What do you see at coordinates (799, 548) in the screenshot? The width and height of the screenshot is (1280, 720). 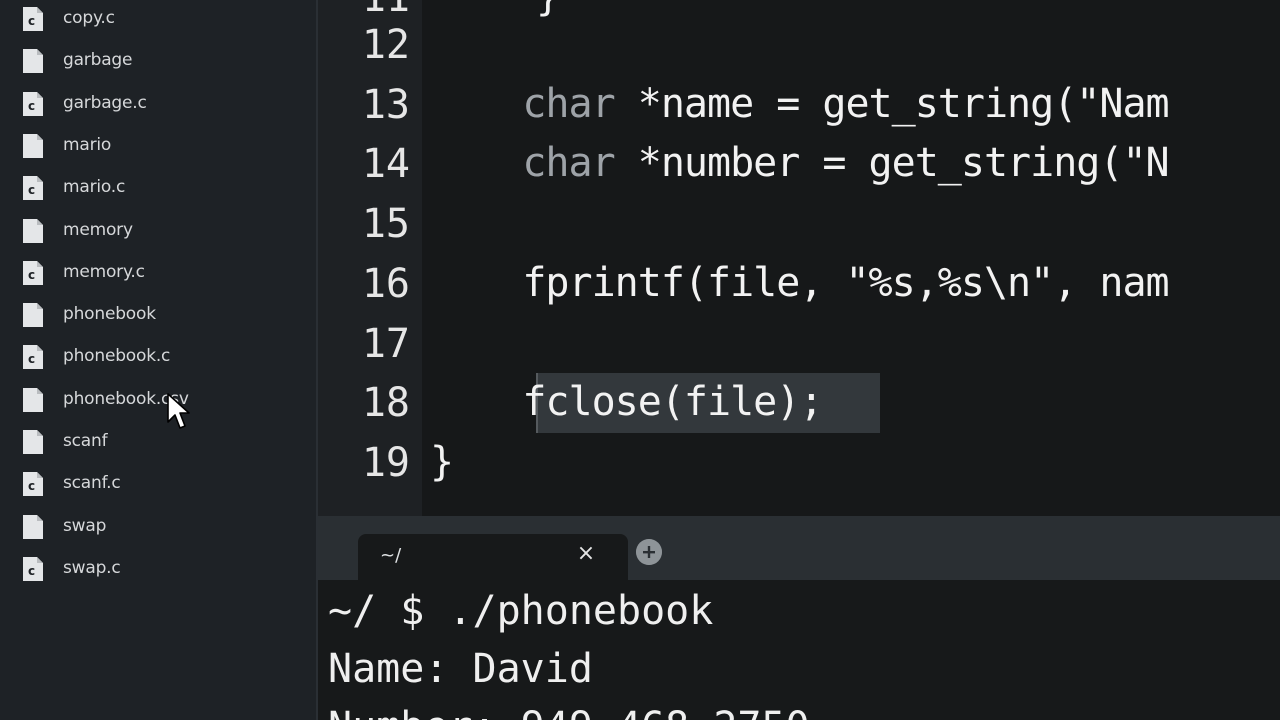 I see `terminal-tab-bar: ~/ ×` at bounding box center [799, 548].